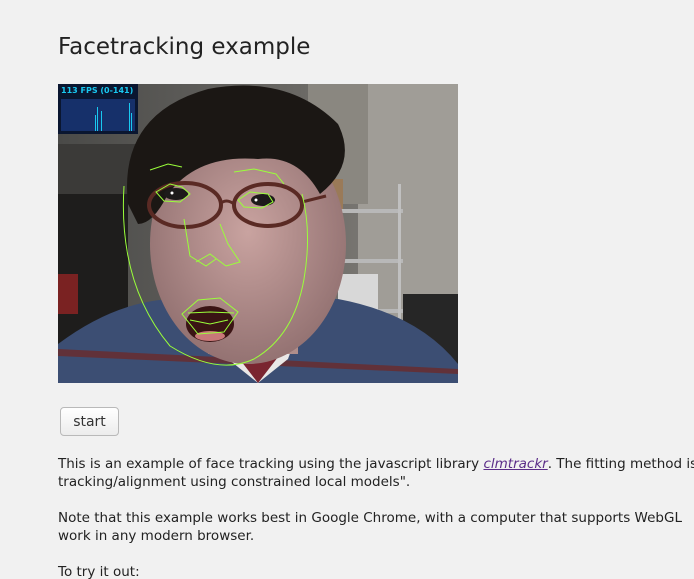  I want to click on fps-bars, so click(113, 117).